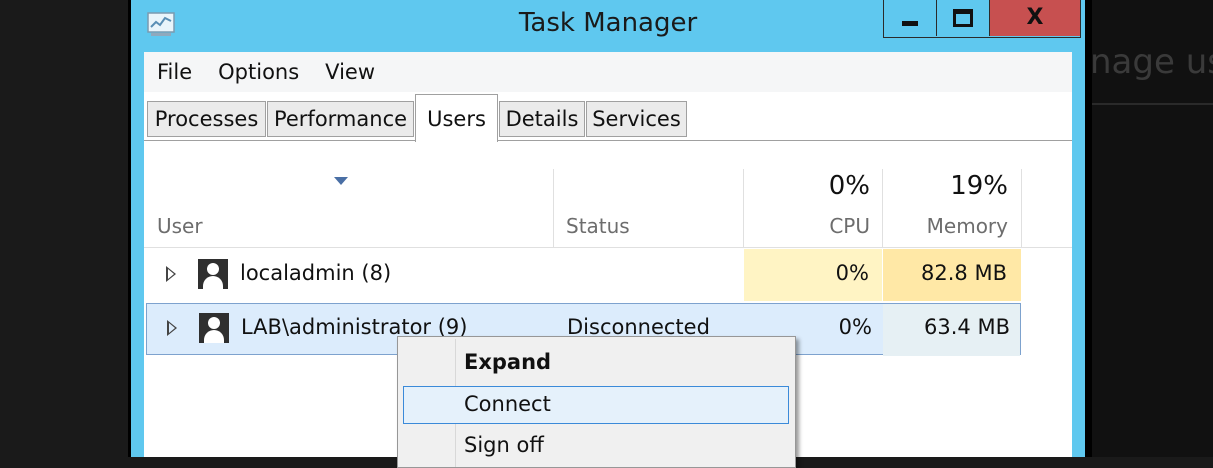 This screenshot has width=1213, height=468. Describe the element at coordinates (849, 186) in the screenshot. I see `cpu-total: 0%` at that location.